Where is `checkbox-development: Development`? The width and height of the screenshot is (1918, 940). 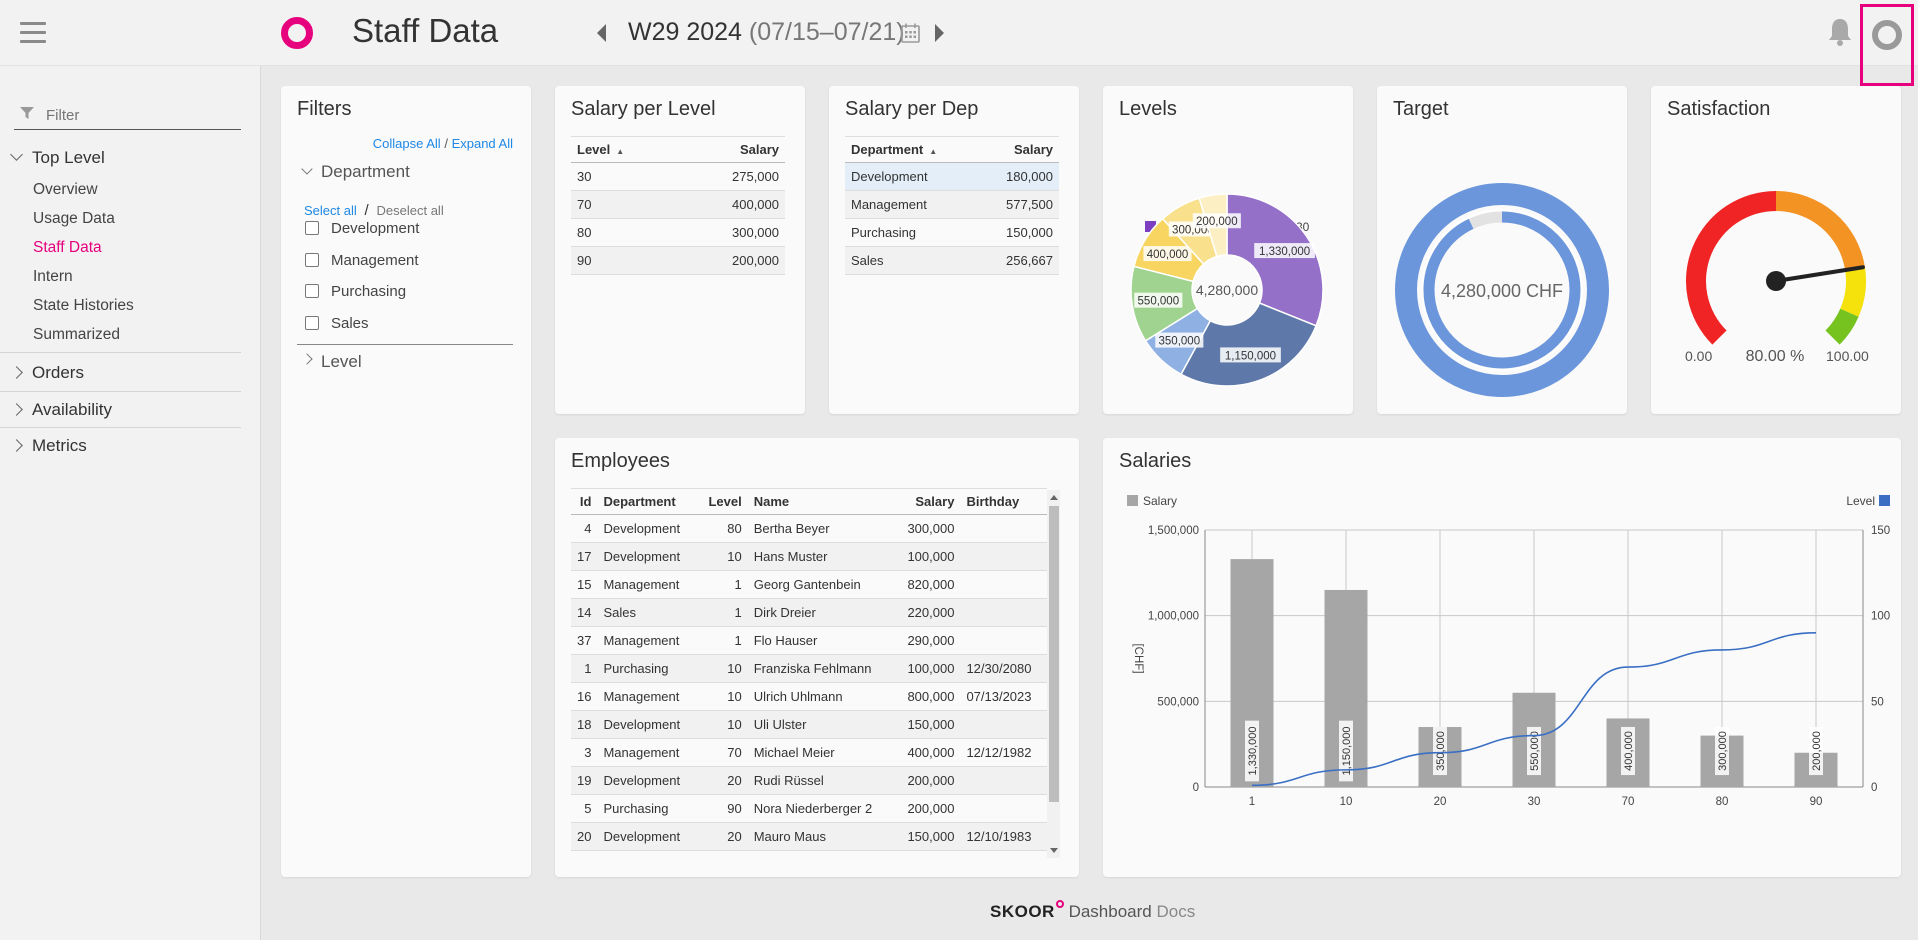 checkbox-development: Development is located at coordinates (362, 228).